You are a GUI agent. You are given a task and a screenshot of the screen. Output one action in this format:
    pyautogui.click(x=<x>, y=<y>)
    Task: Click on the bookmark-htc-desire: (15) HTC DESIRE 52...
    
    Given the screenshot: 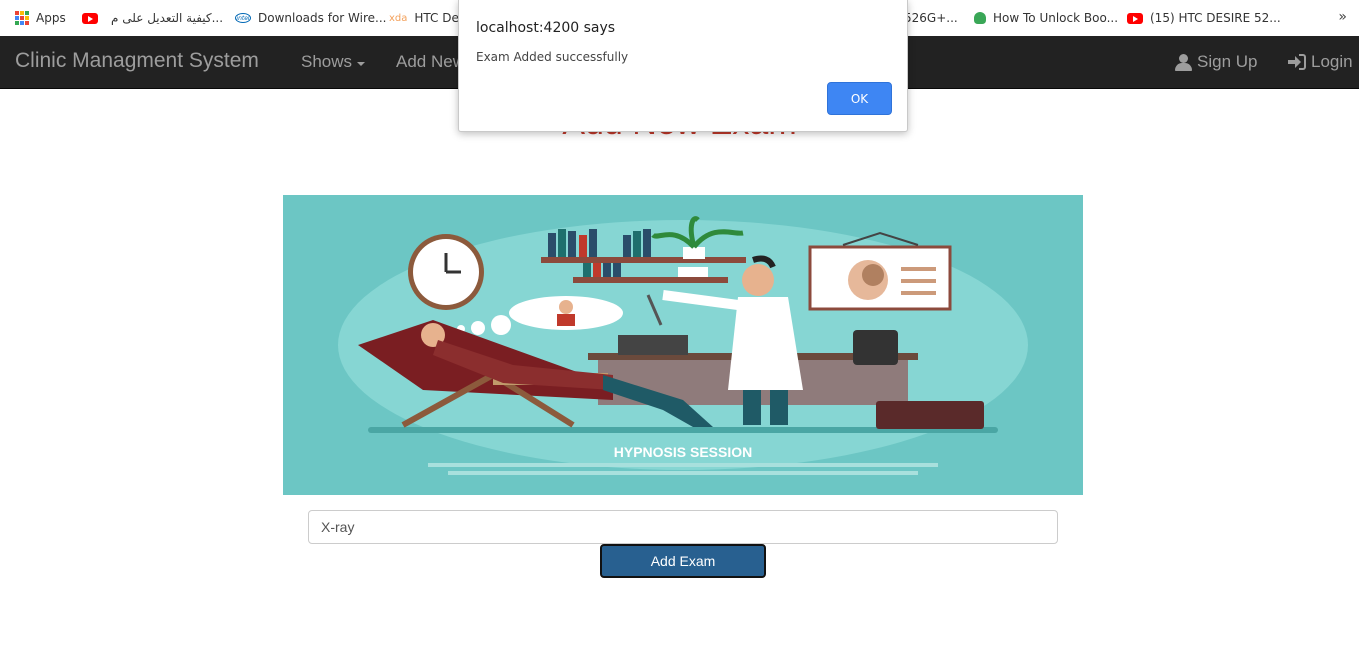 What is the action you would take?
    pyautogui.click(x=1204, y=18)
    